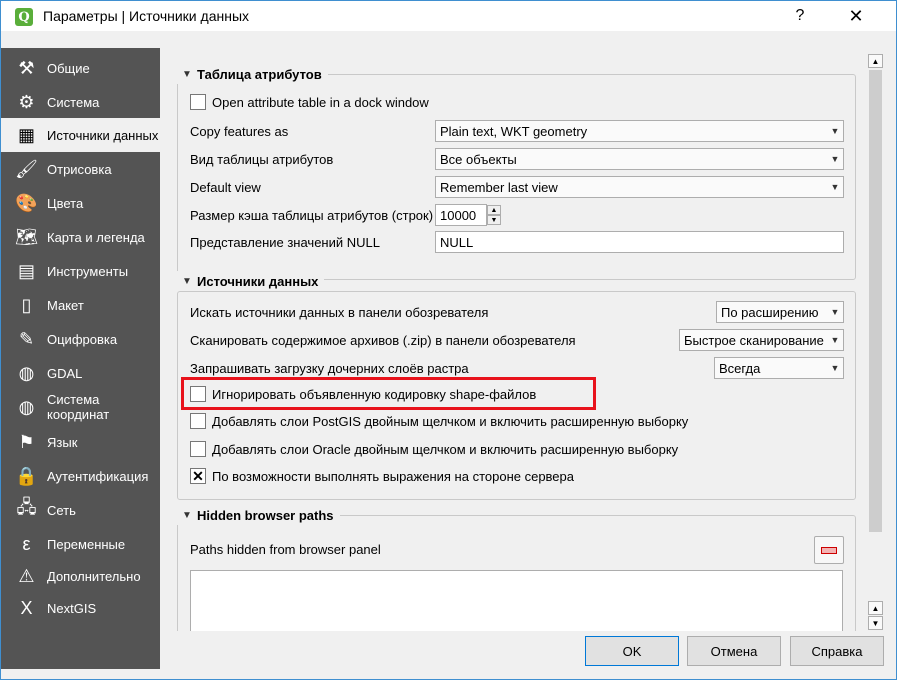 The image size is (897, 680). What do you see at coordinates (80, 339) in the screenshot?
I see `sidebar-item: ✎ Оцифровка` at bounding box center [80, 339].